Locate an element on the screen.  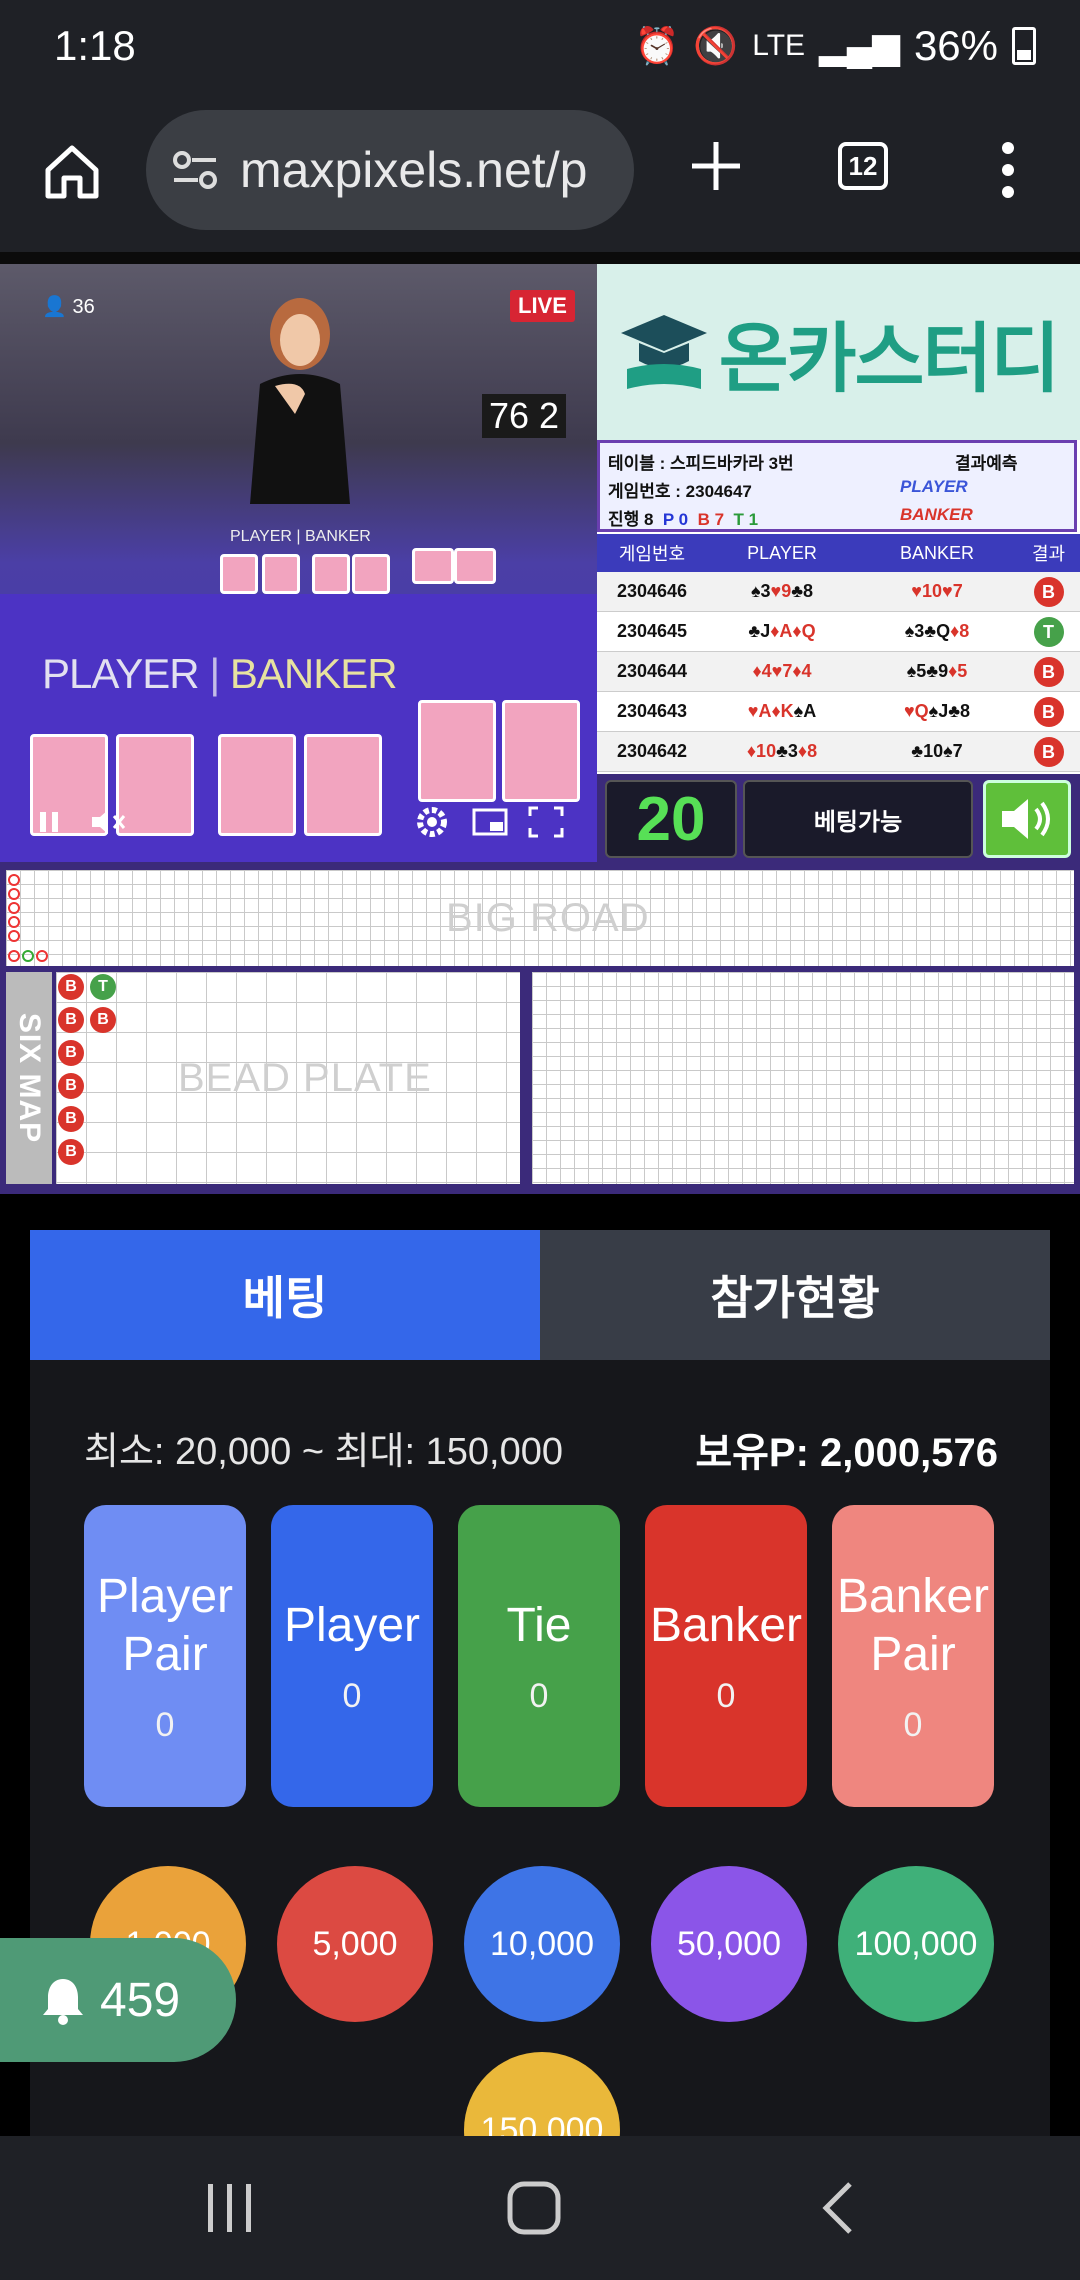
speaker-icon is located at coordinates (1026, 819).